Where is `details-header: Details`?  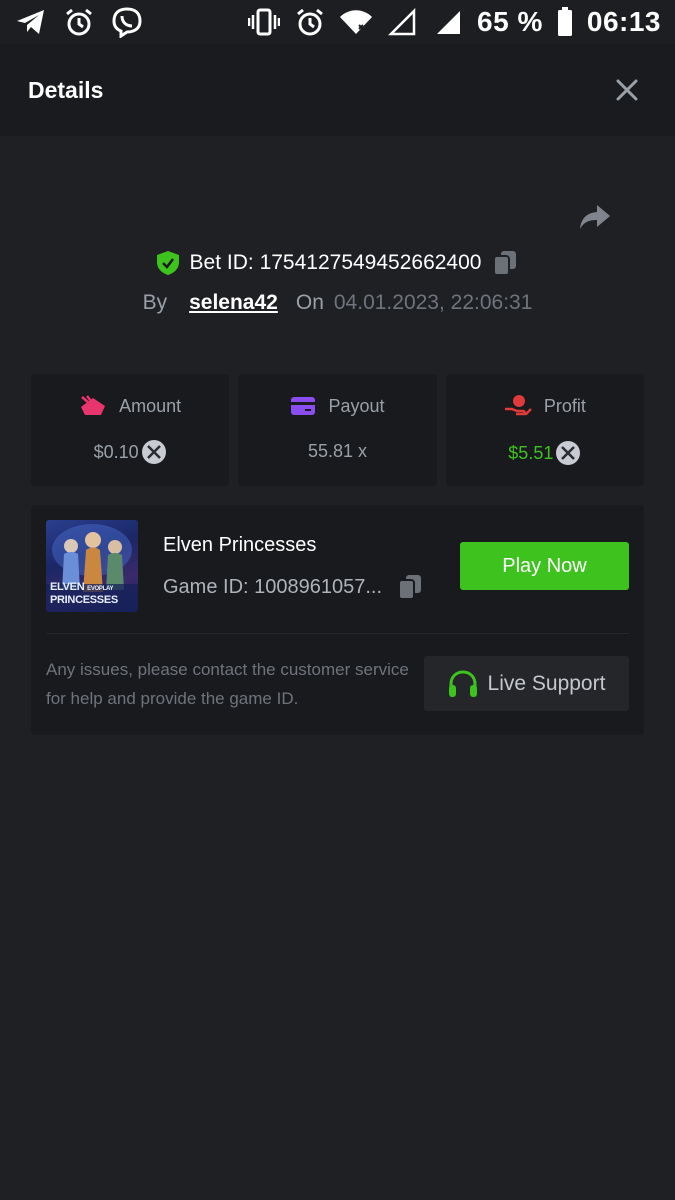 details-header: Details is located at coordinates (337, 90).